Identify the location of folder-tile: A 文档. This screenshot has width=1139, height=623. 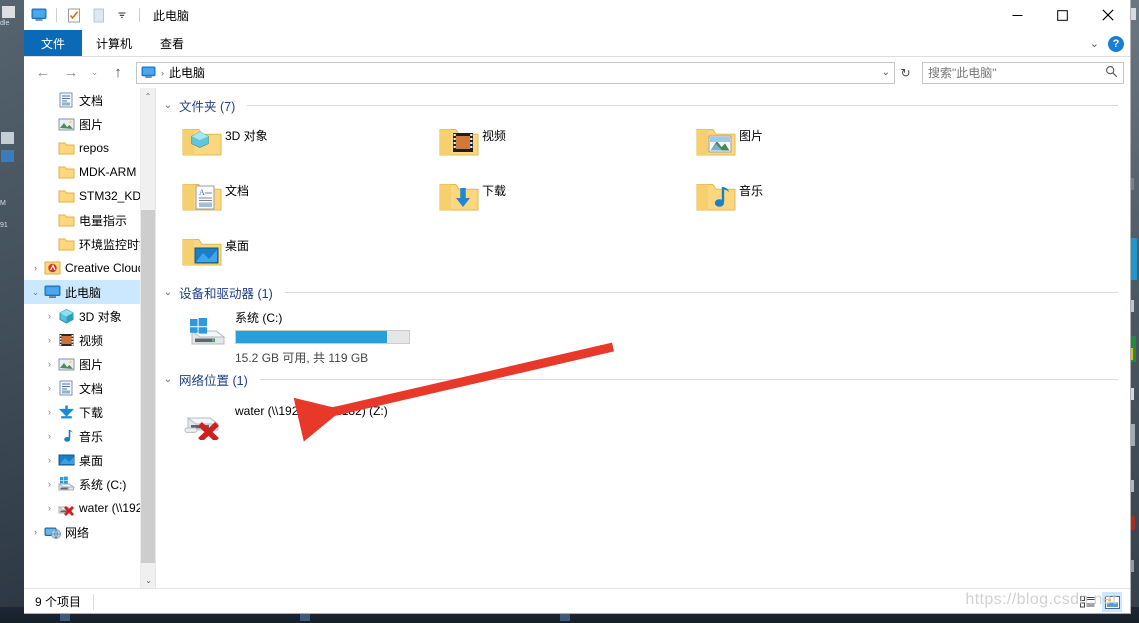
(307, 198).